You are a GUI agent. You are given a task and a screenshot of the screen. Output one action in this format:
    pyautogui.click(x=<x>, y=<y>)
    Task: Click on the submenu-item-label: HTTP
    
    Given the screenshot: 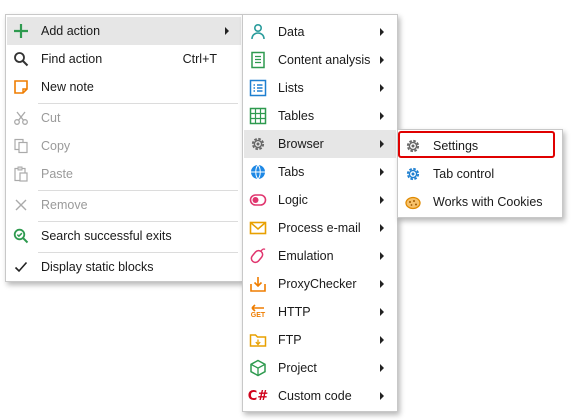 What is the action you would take?
    pyautogui.click(x=294, y=312)
    